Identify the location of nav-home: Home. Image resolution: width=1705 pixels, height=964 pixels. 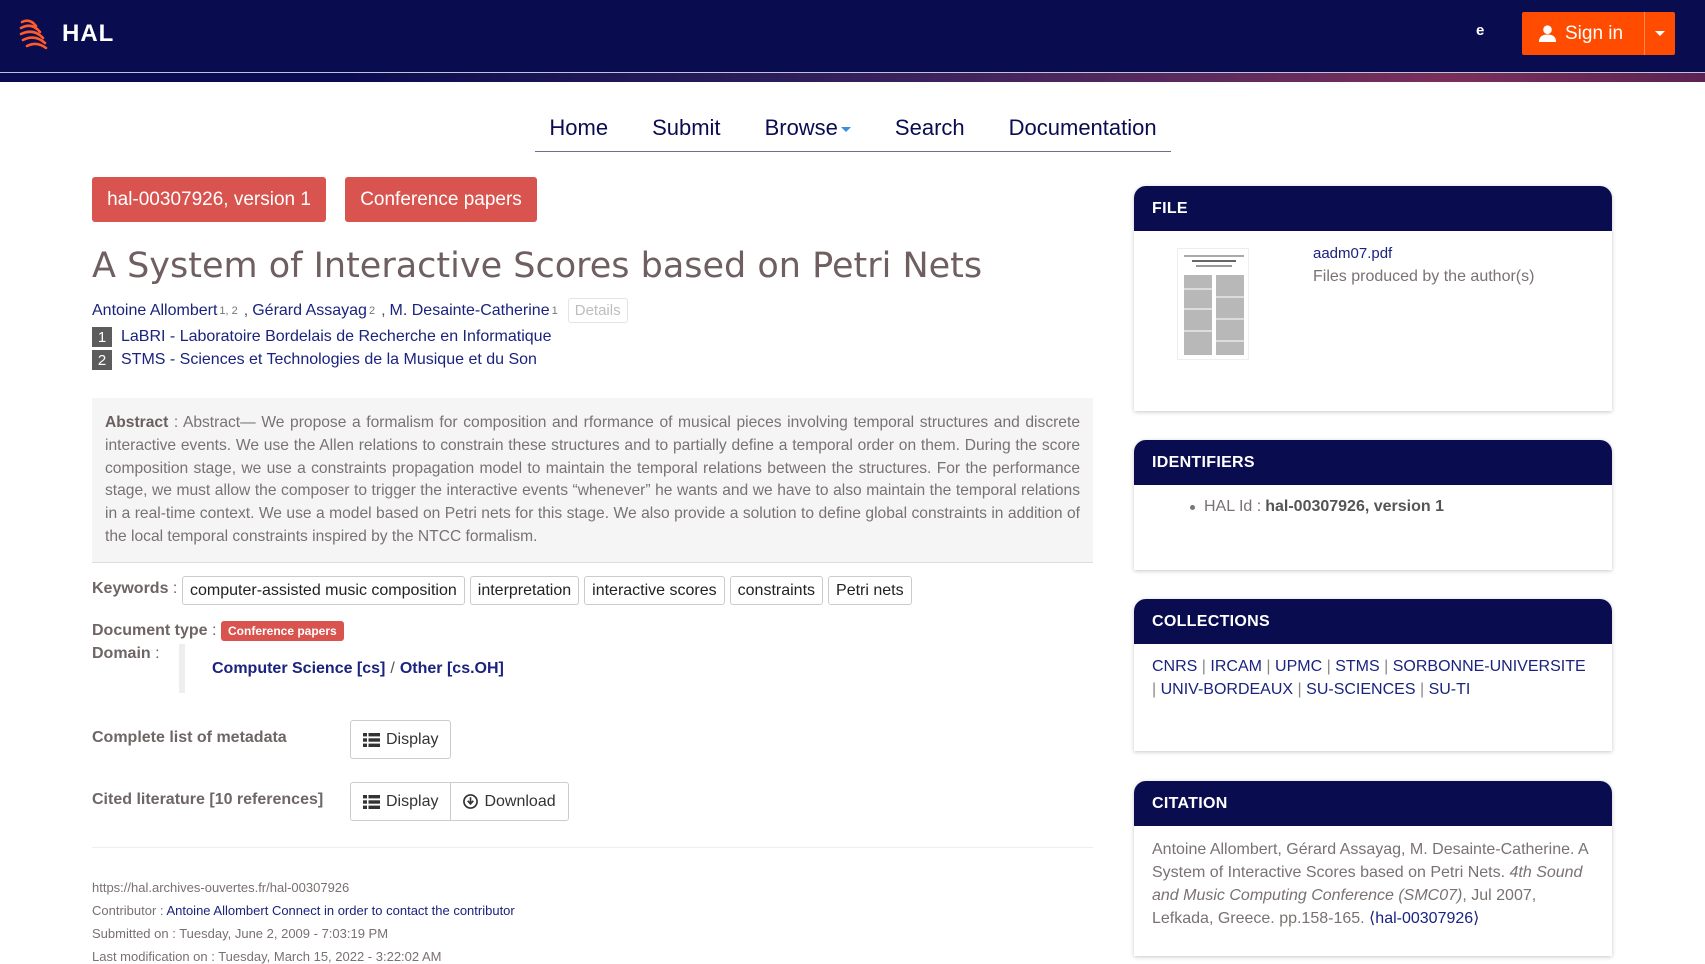
(578, 128).